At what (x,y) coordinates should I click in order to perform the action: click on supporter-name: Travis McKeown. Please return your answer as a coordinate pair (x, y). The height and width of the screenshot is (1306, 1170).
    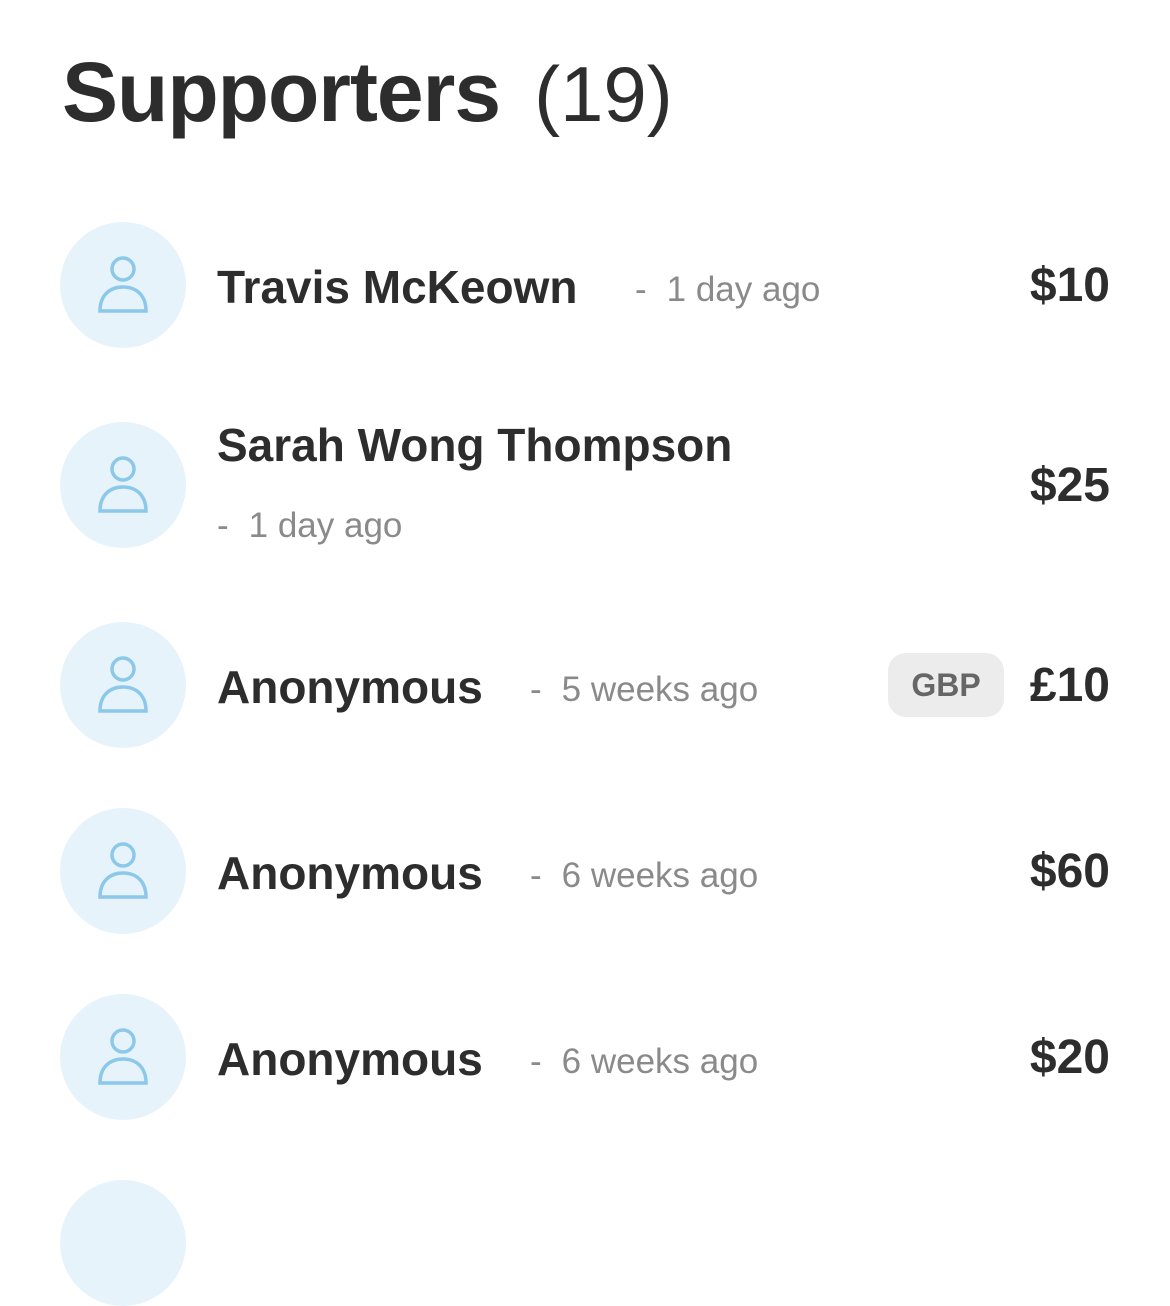
    Looking at the image, I should click on (397, 287).